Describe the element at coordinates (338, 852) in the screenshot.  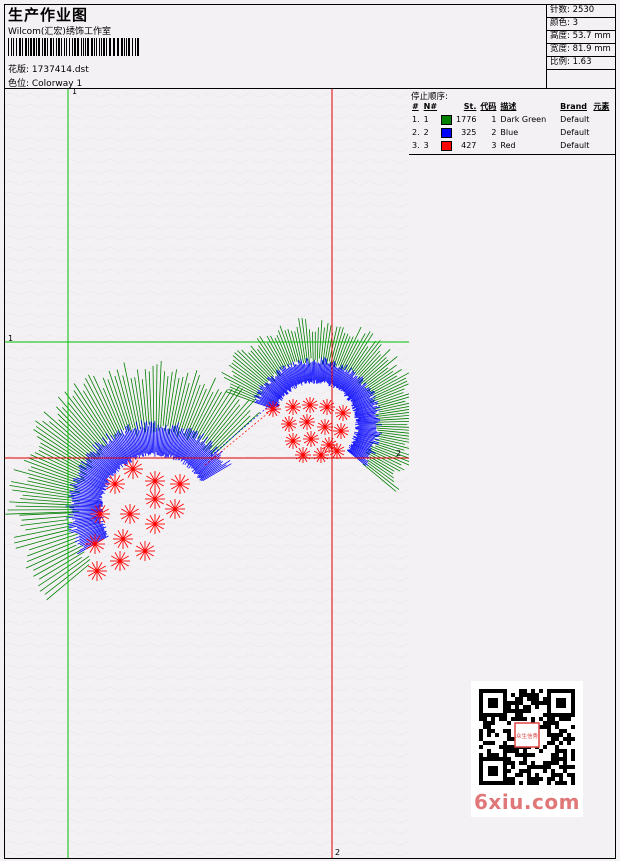
I see `guide-label-red-vertical: 2` at that location.